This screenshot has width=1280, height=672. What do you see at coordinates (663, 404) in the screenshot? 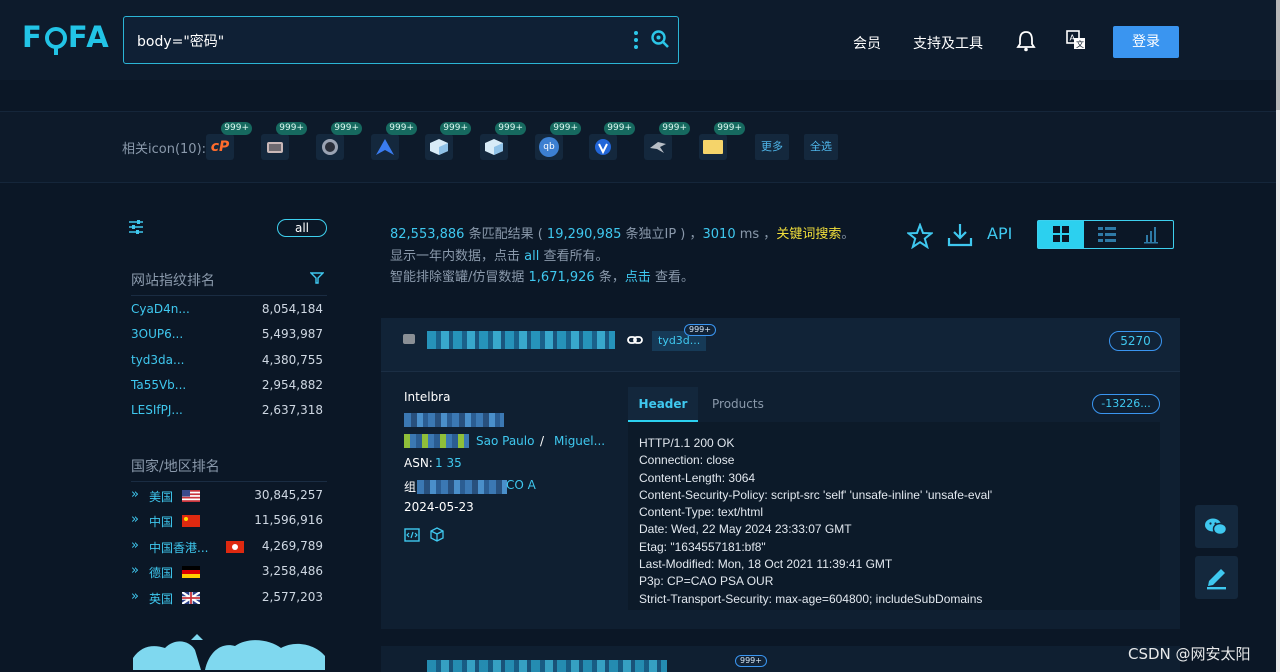
I see `tab-header: Header` at bounding box center [663, 404].